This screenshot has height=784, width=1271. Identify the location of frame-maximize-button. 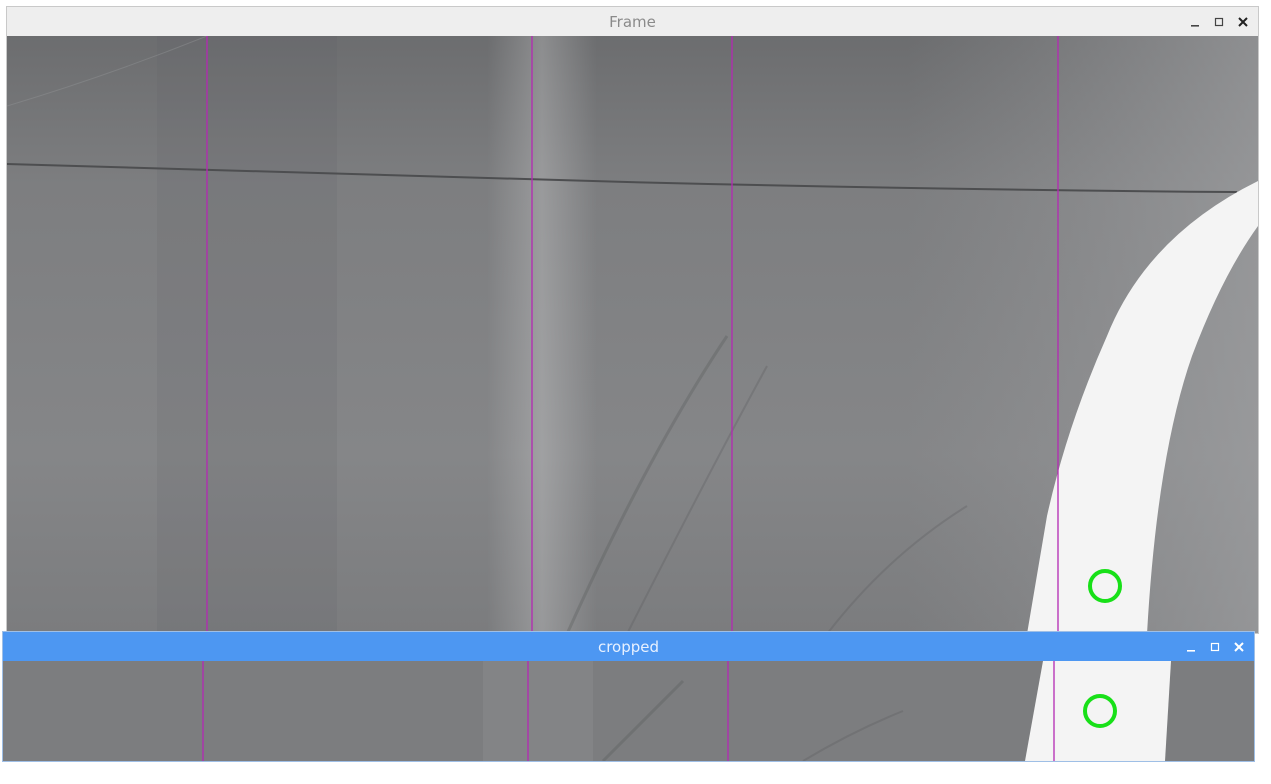
(1219, 22).